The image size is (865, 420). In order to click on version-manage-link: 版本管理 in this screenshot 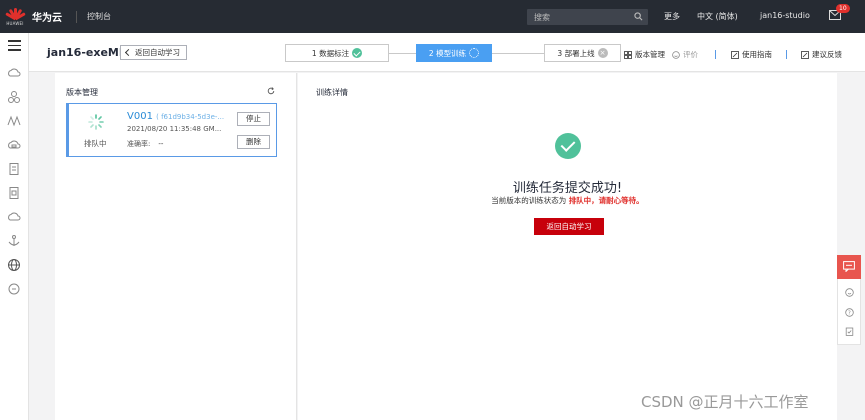, I will do `click(644, 54)`.